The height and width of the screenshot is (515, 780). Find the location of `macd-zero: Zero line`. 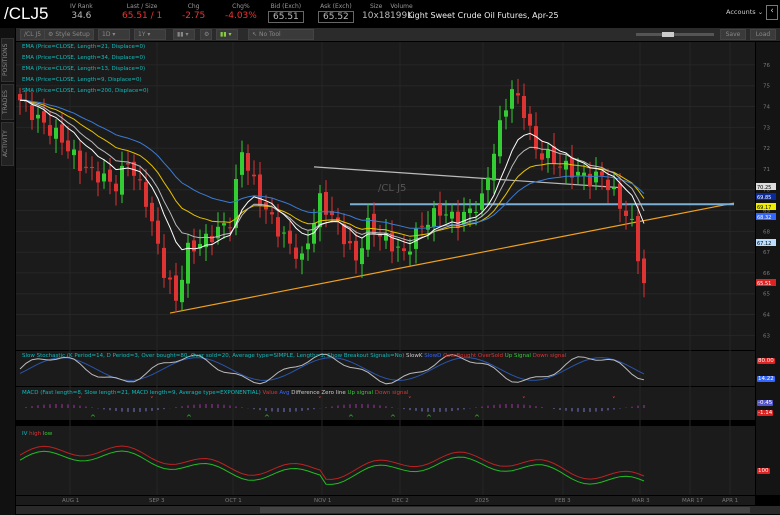

macd-zero: Zero line is located at coordinates (333, 393).